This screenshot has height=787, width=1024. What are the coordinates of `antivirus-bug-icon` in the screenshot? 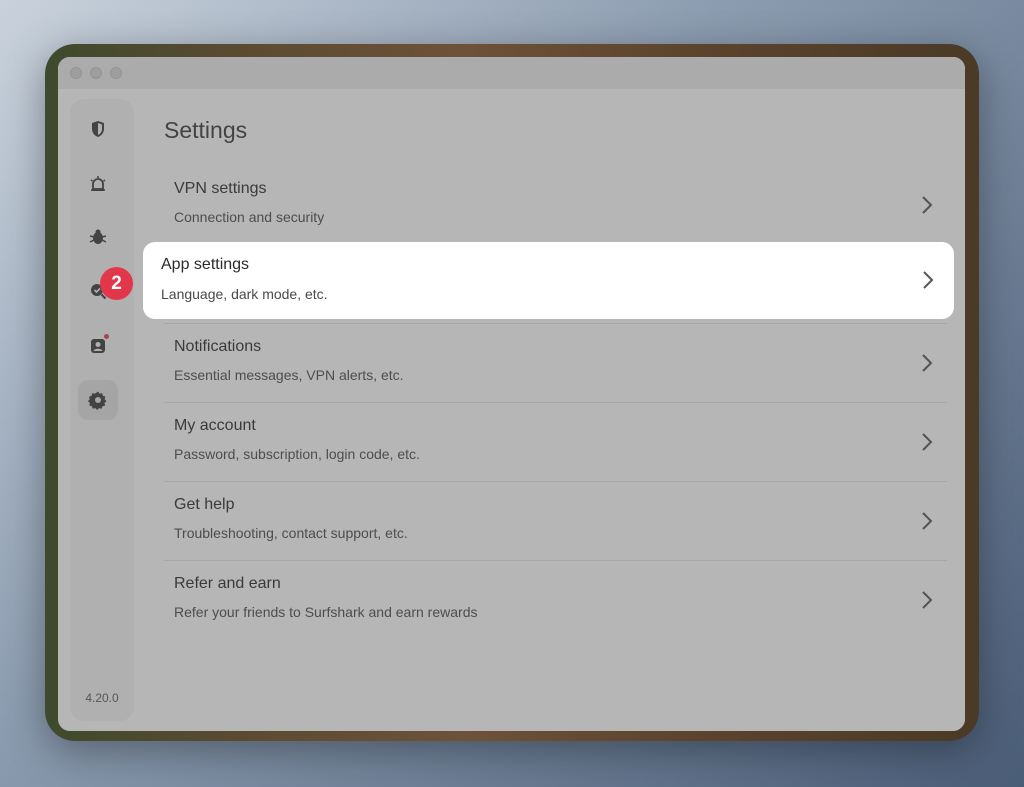 It's located at (98, 236).